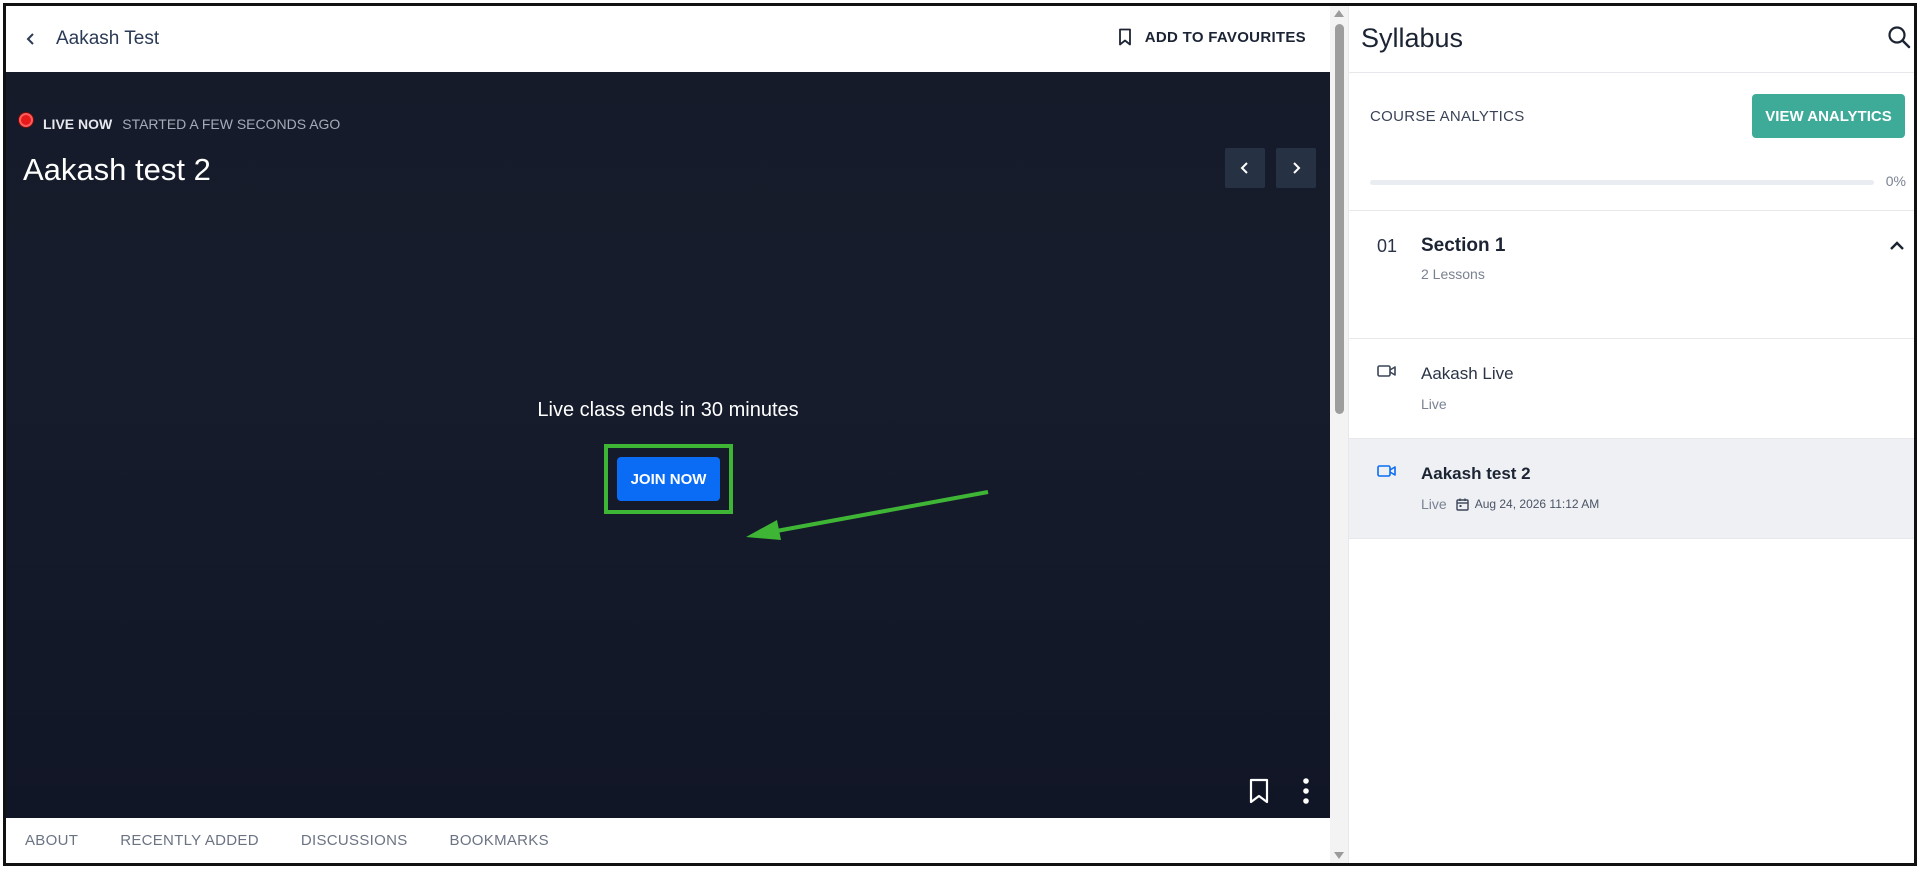  What do you see at coordinates (668, 410) in the screenshot?
I see `live-ends-text: Live class ends in 30 minutes` at bounding box center [668, 410].